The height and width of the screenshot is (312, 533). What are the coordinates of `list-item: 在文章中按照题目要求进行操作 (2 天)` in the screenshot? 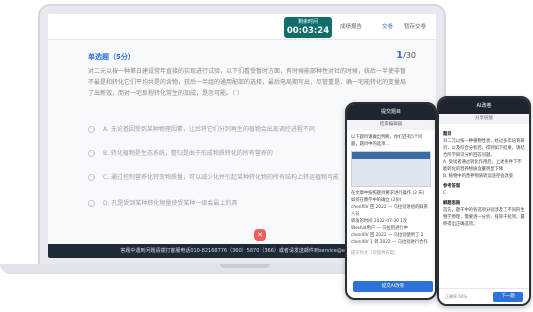 It's located at (388, 193).